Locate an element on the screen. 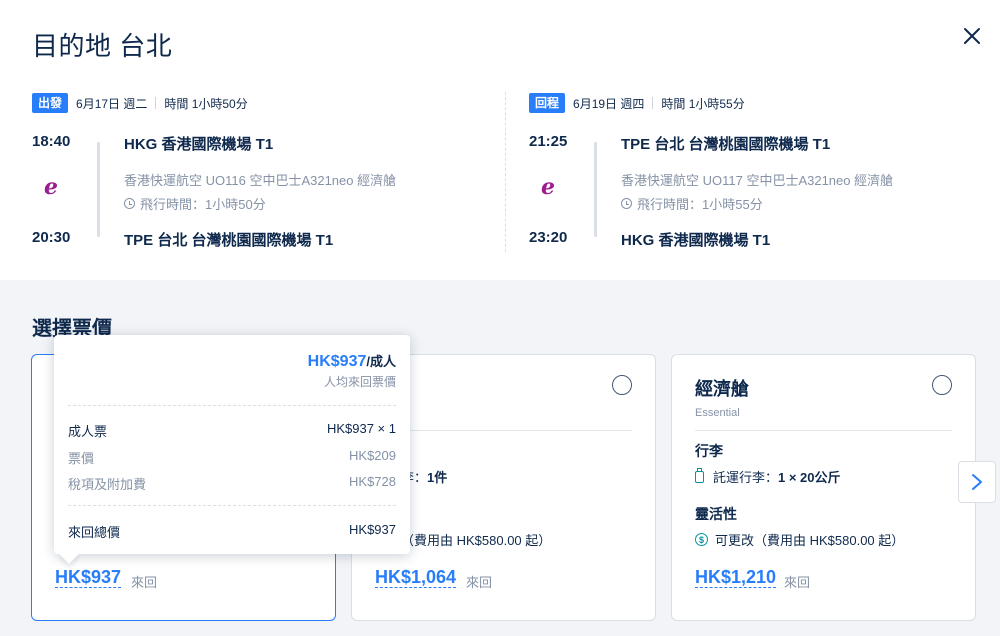 The image size is (1000, 636). tooltip-price-value: HK$937 is located at coordinates (337, 361).